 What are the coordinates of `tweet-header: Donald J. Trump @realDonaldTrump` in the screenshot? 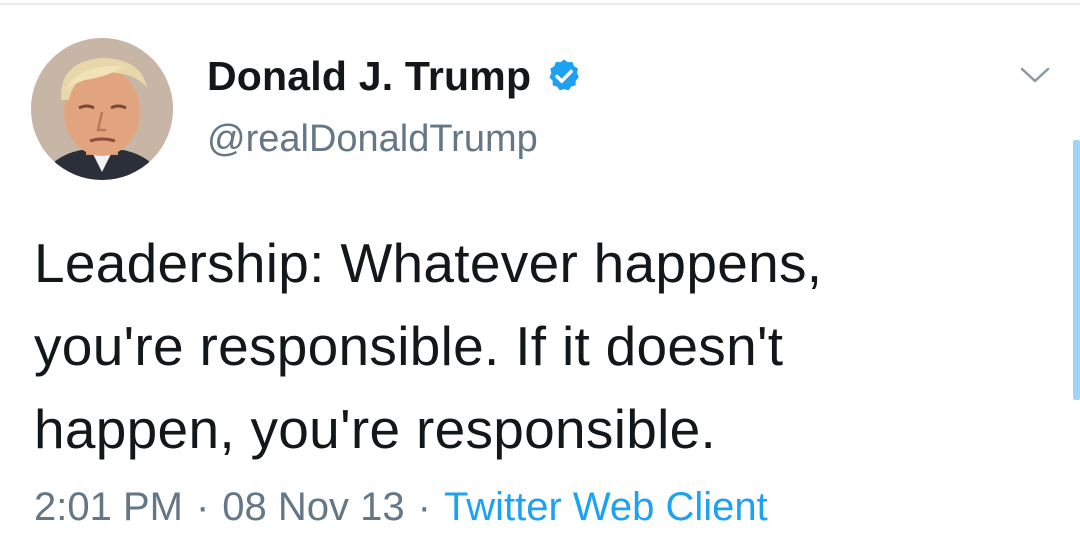 It's located at (395, 104).